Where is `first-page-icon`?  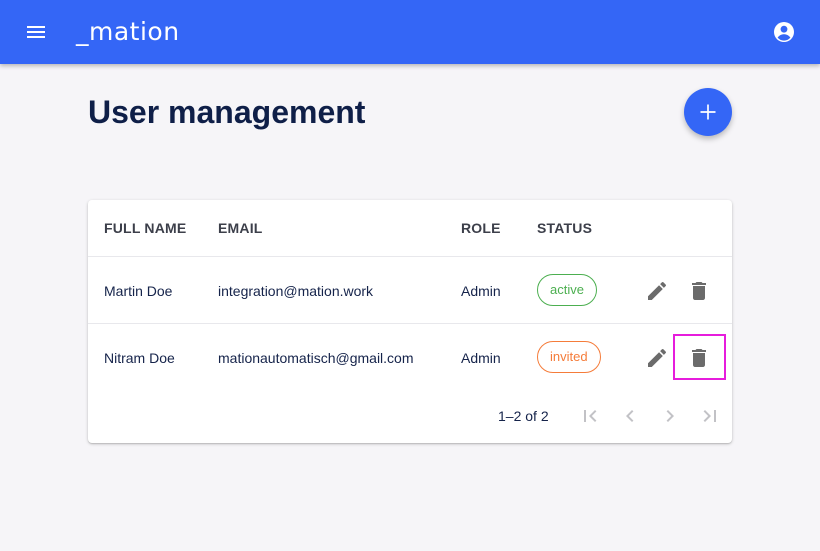
first-page-icon is located at coordinates (590, 416).